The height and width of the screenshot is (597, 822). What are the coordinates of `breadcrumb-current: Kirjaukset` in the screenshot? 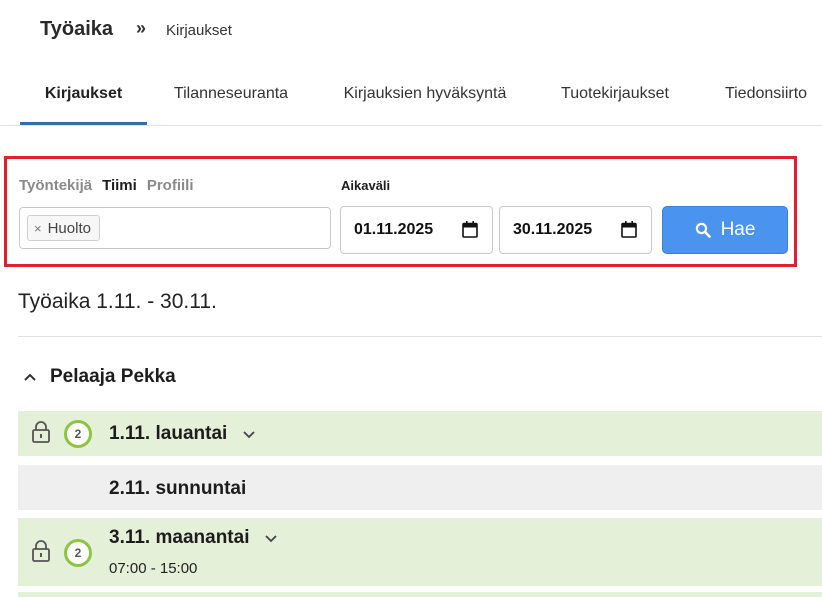 It's located at (199, 30).